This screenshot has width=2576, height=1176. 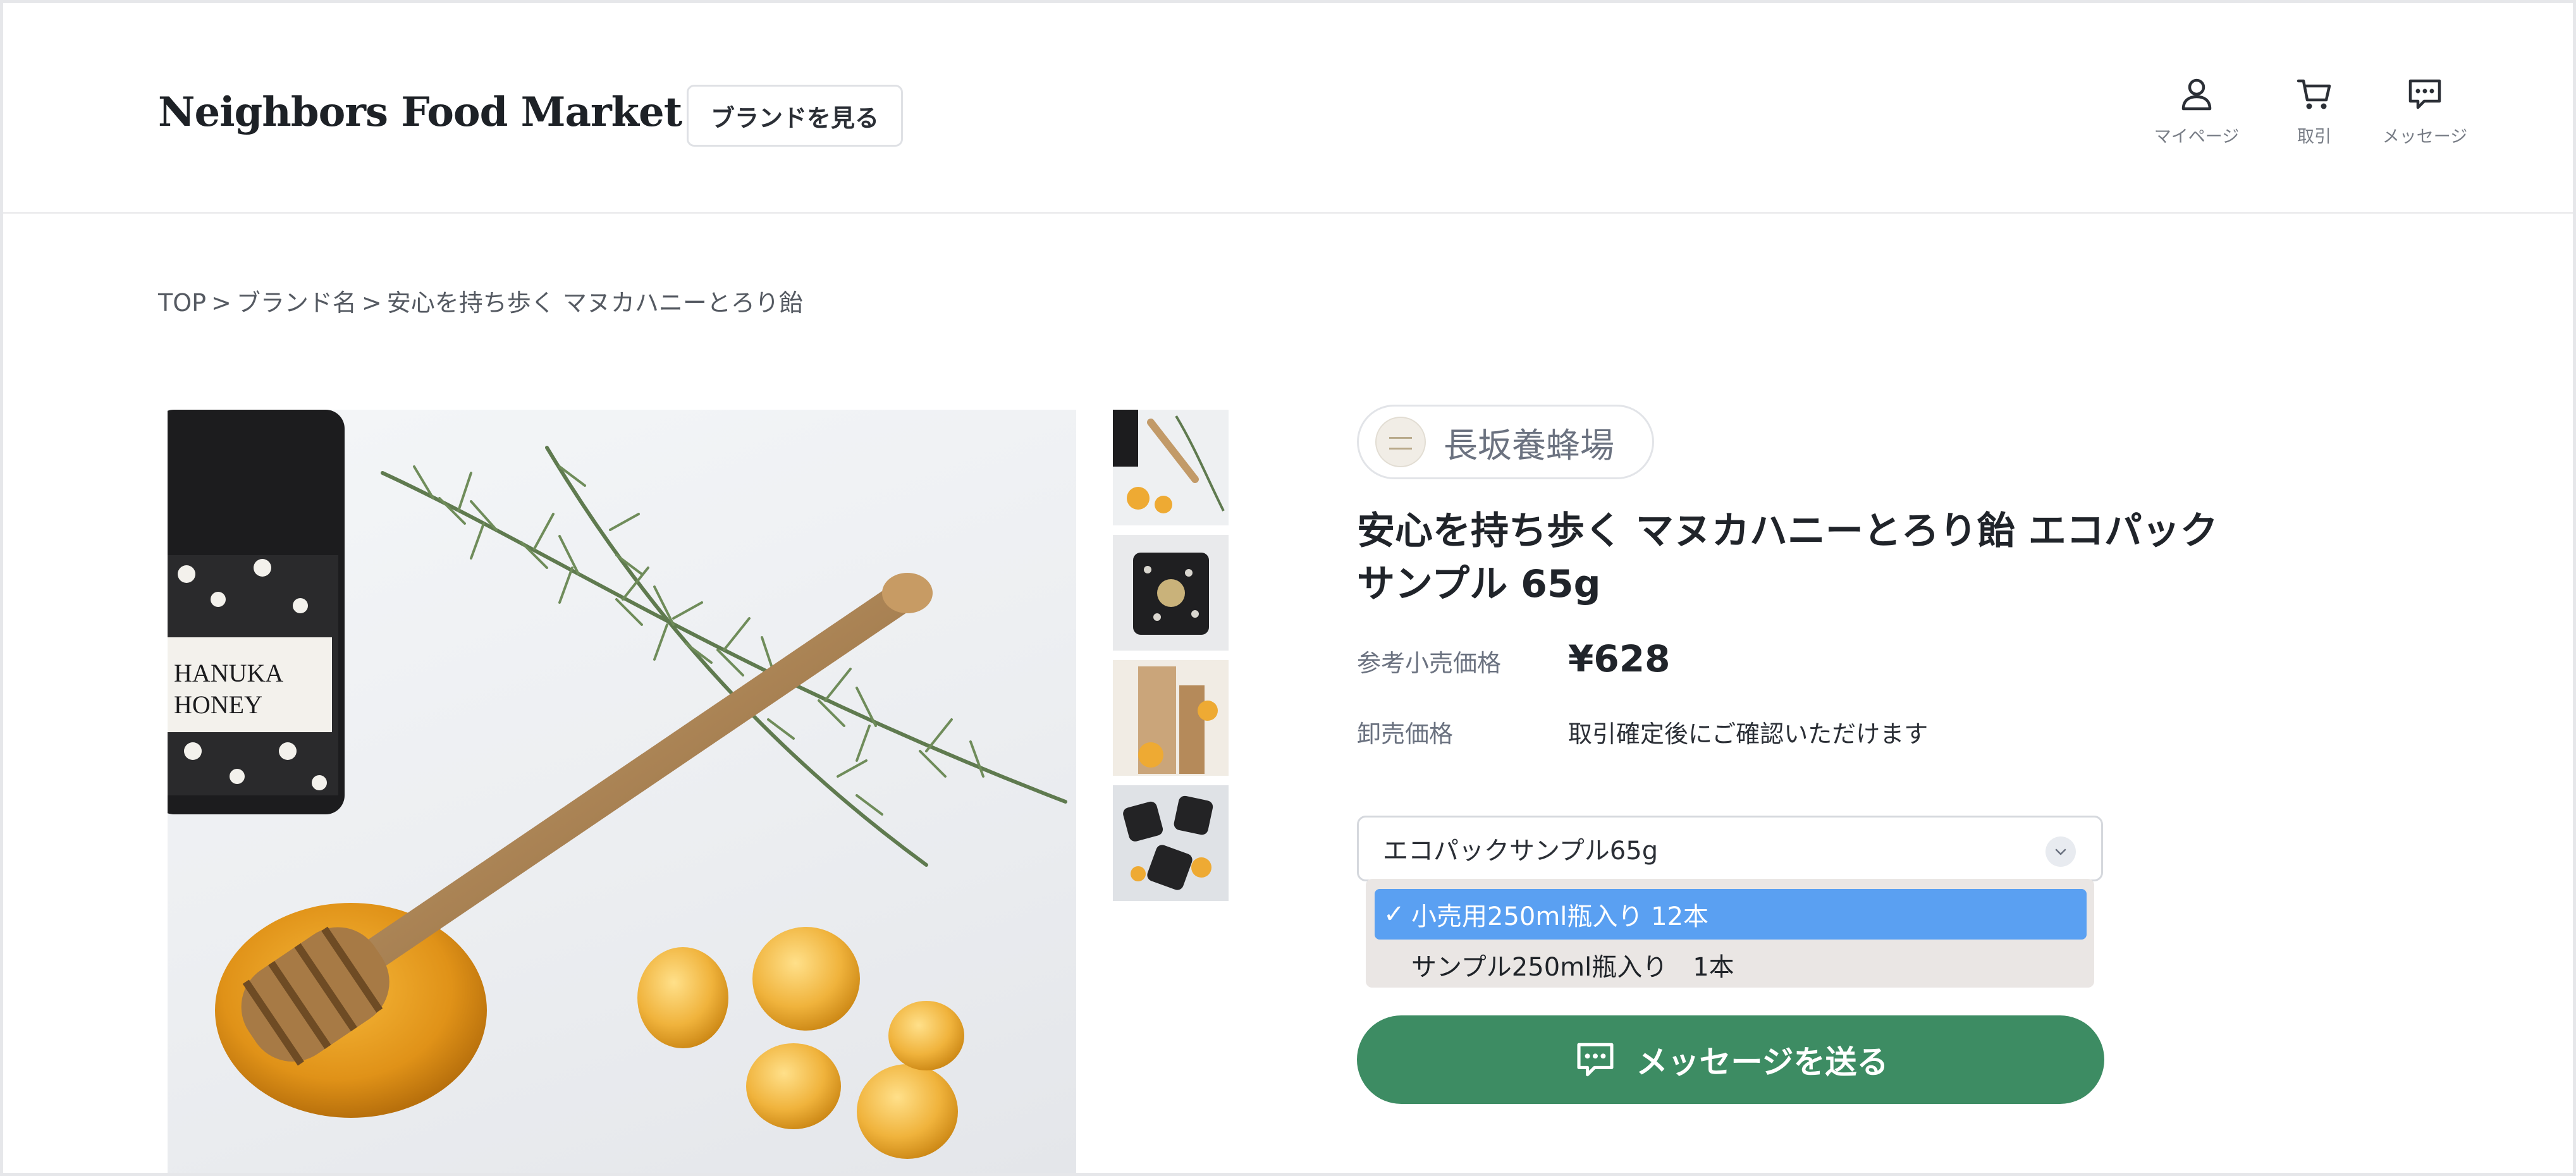 What do you see at coordinates (1560, 916) in the screenshot?
I see `dropdown-option-label: 小売用250ml瓶入り 12本` at bounding box center [1560, 916].